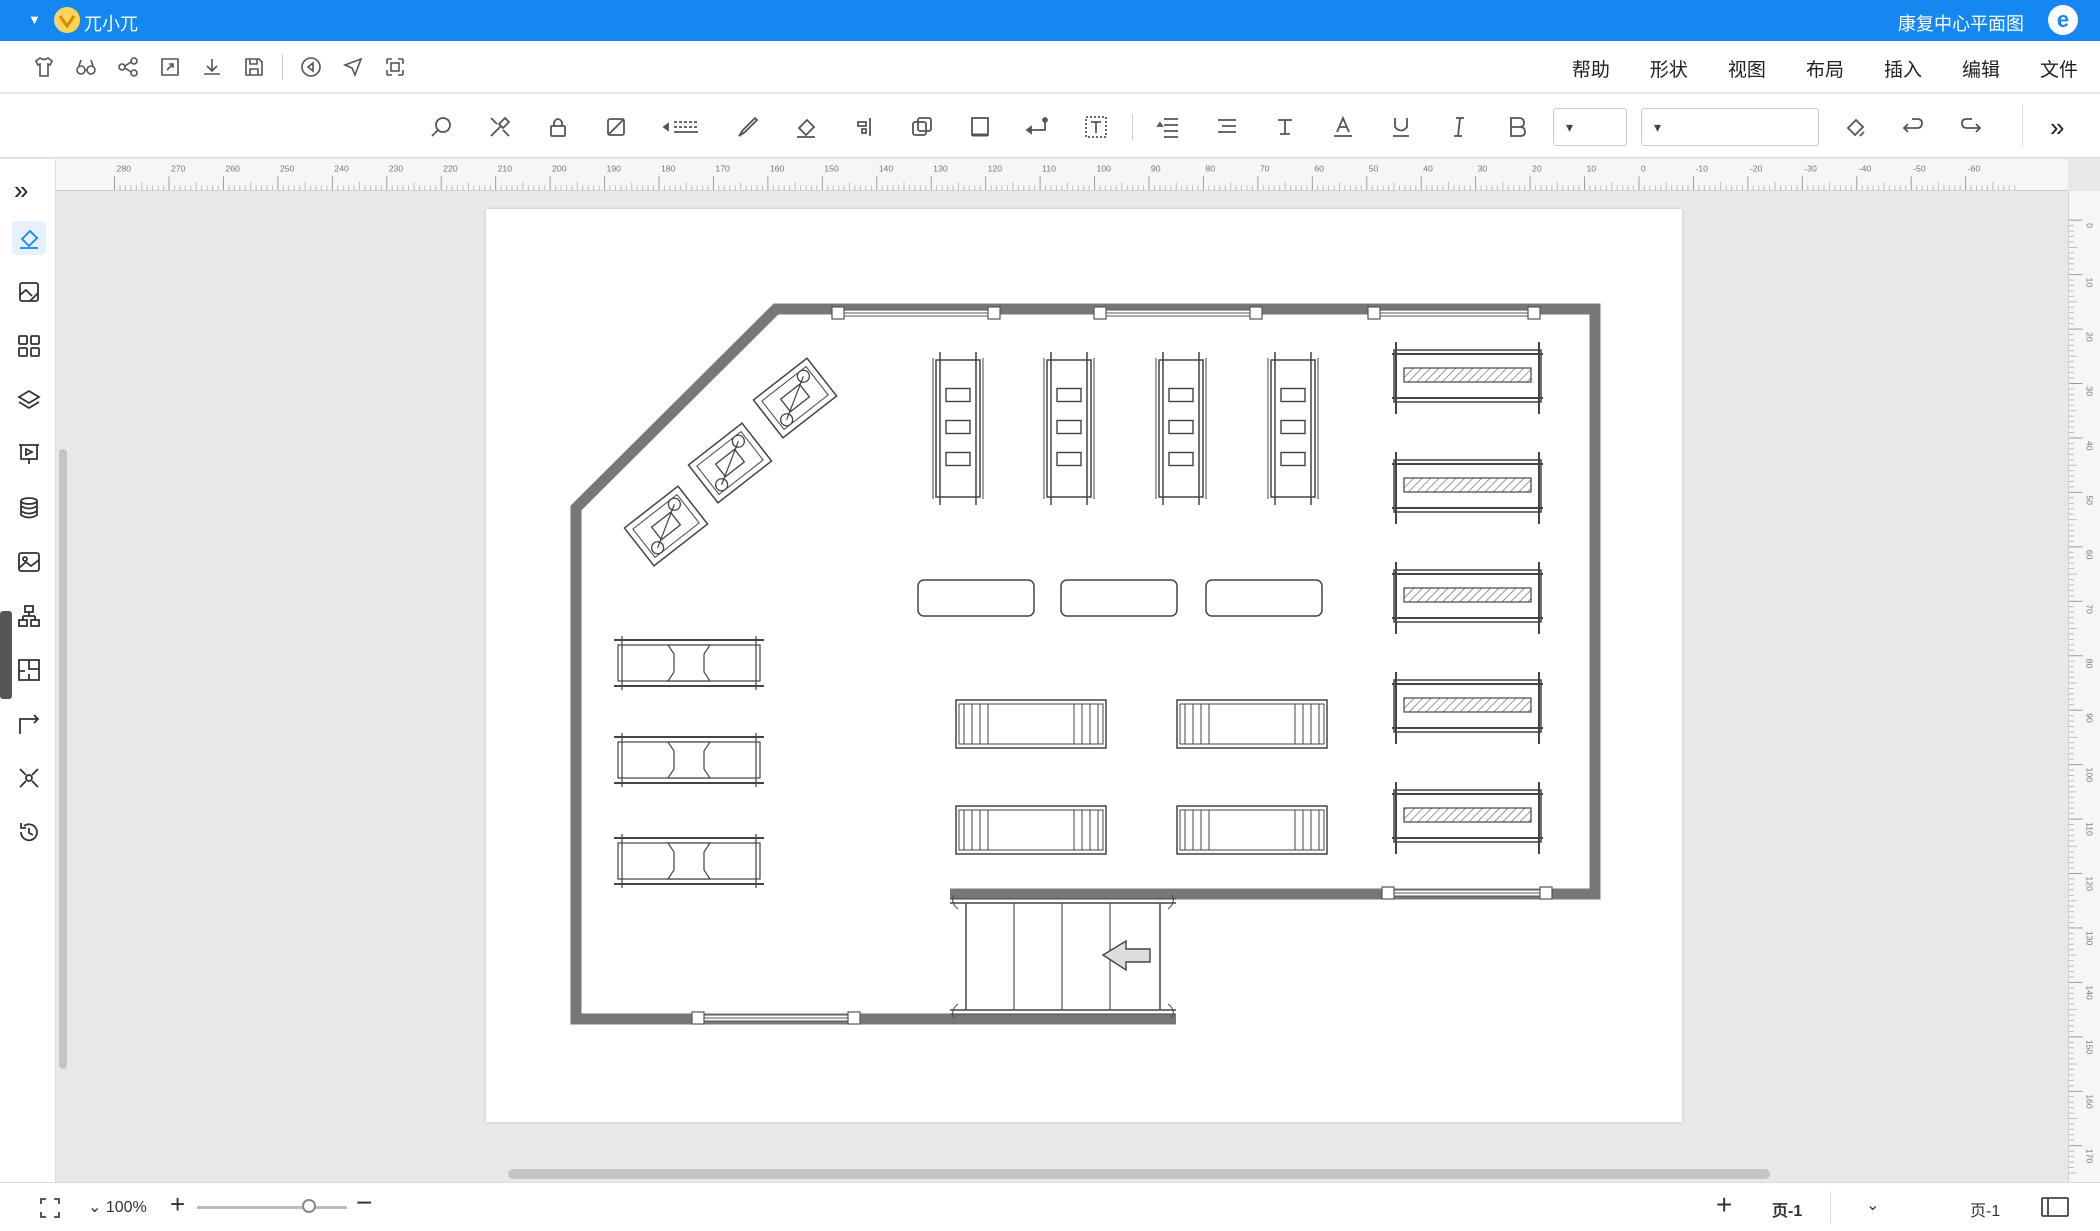 This screenshot has height=1231, width=2100. Describe the element at coordinates (232, 169) in the screenshot. I see `ruler-label: 260` at that location.